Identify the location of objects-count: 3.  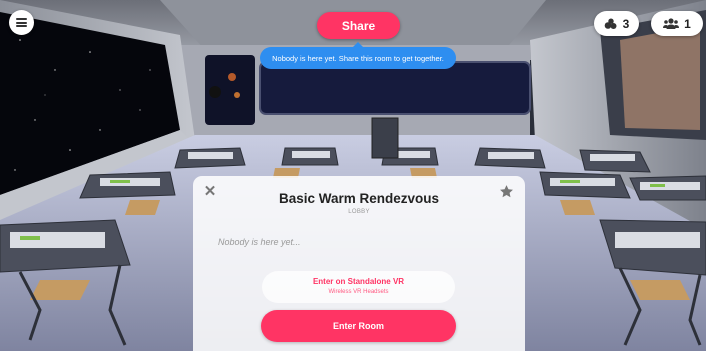
(626, 23).